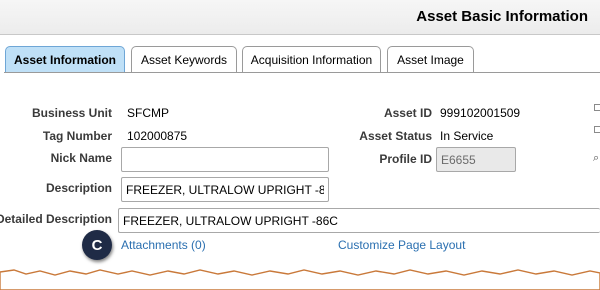 The image size is (600, 290). Describe the element at coordinates (71, 113) in the screenshot. I see `business-unit-label: Business Unit` at that location.